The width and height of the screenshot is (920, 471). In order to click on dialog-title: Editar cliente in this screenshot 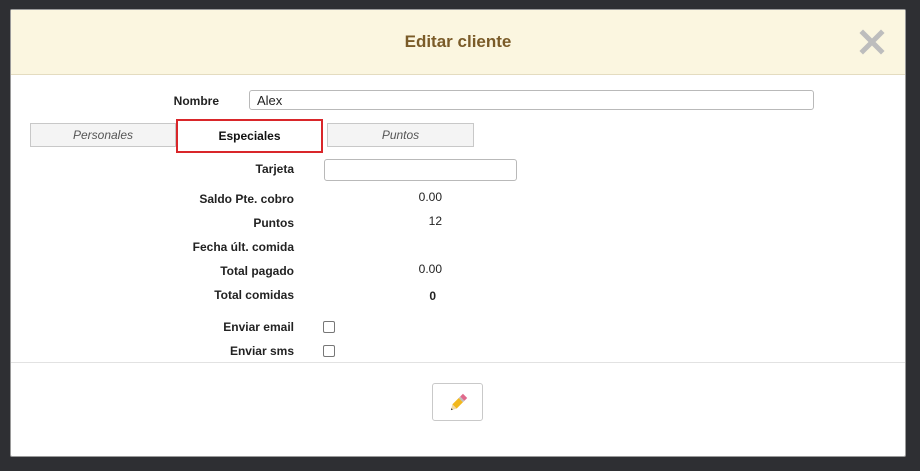, I will do `click(458, 41)`.